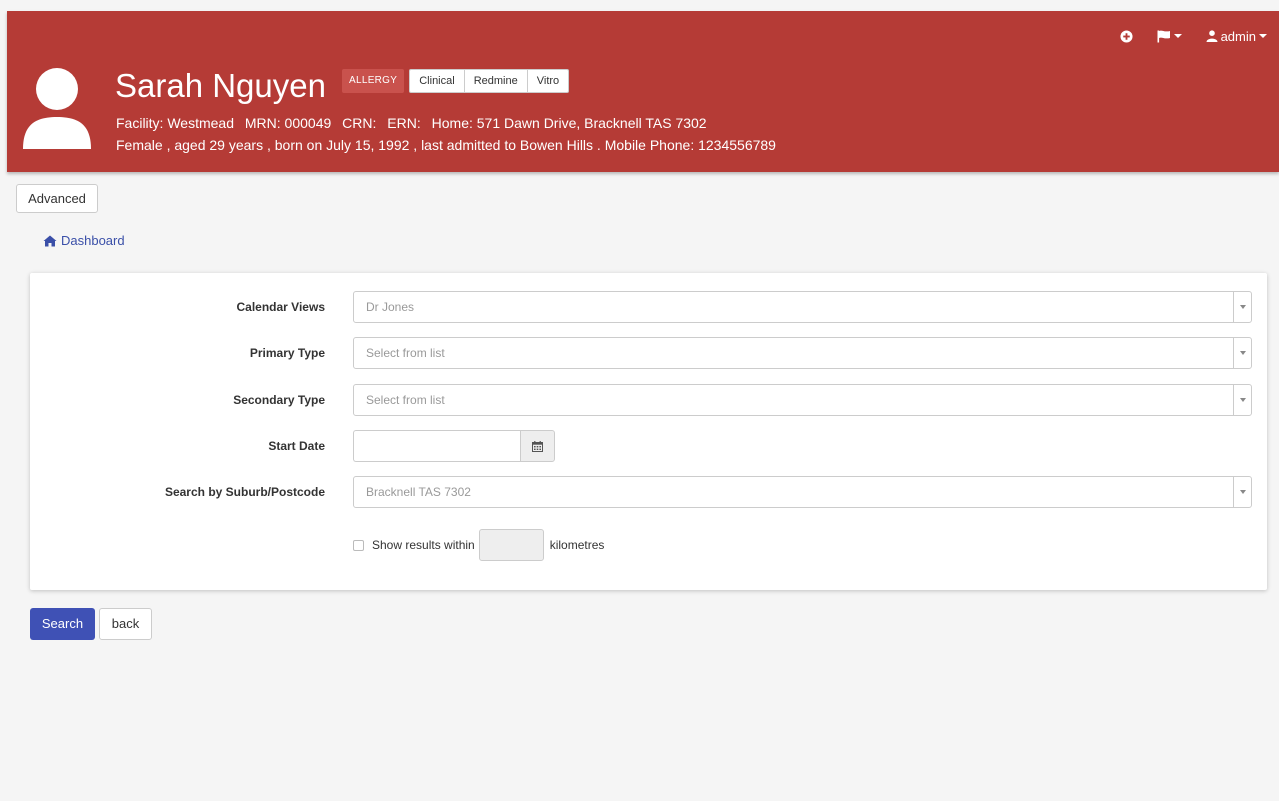  Describe the element at coordinates (423, 545) in the screenshot. I see `within-label: Show results within` at that location.